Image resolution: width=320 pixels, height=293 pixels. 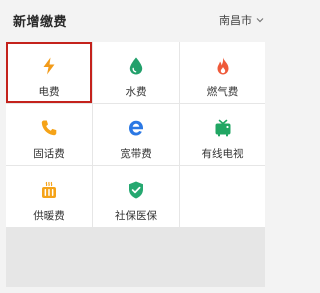 What do you see at coordinates (235, 20) in the screenshot?
I see `city-label: 南昌市` at bounding box center [235, 20].